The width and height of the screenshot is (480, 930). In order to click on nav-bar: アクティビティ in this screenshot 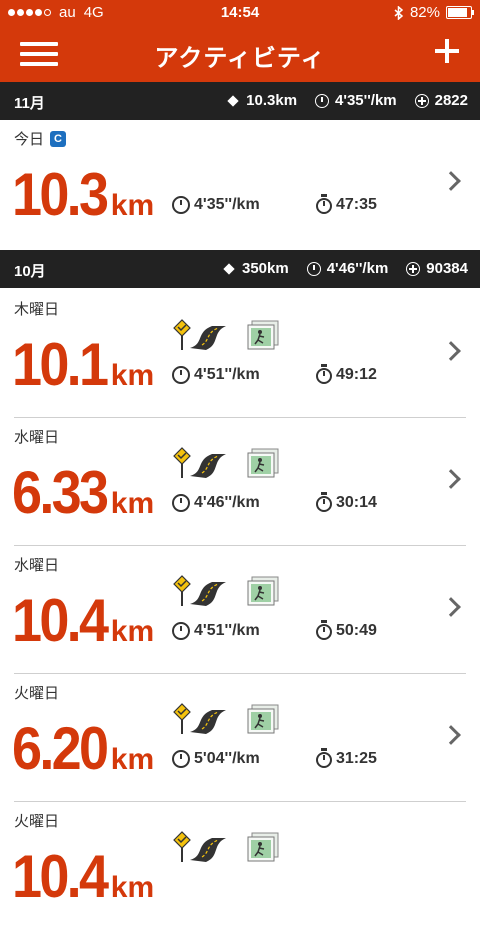, I will do `click(240, 54)`.